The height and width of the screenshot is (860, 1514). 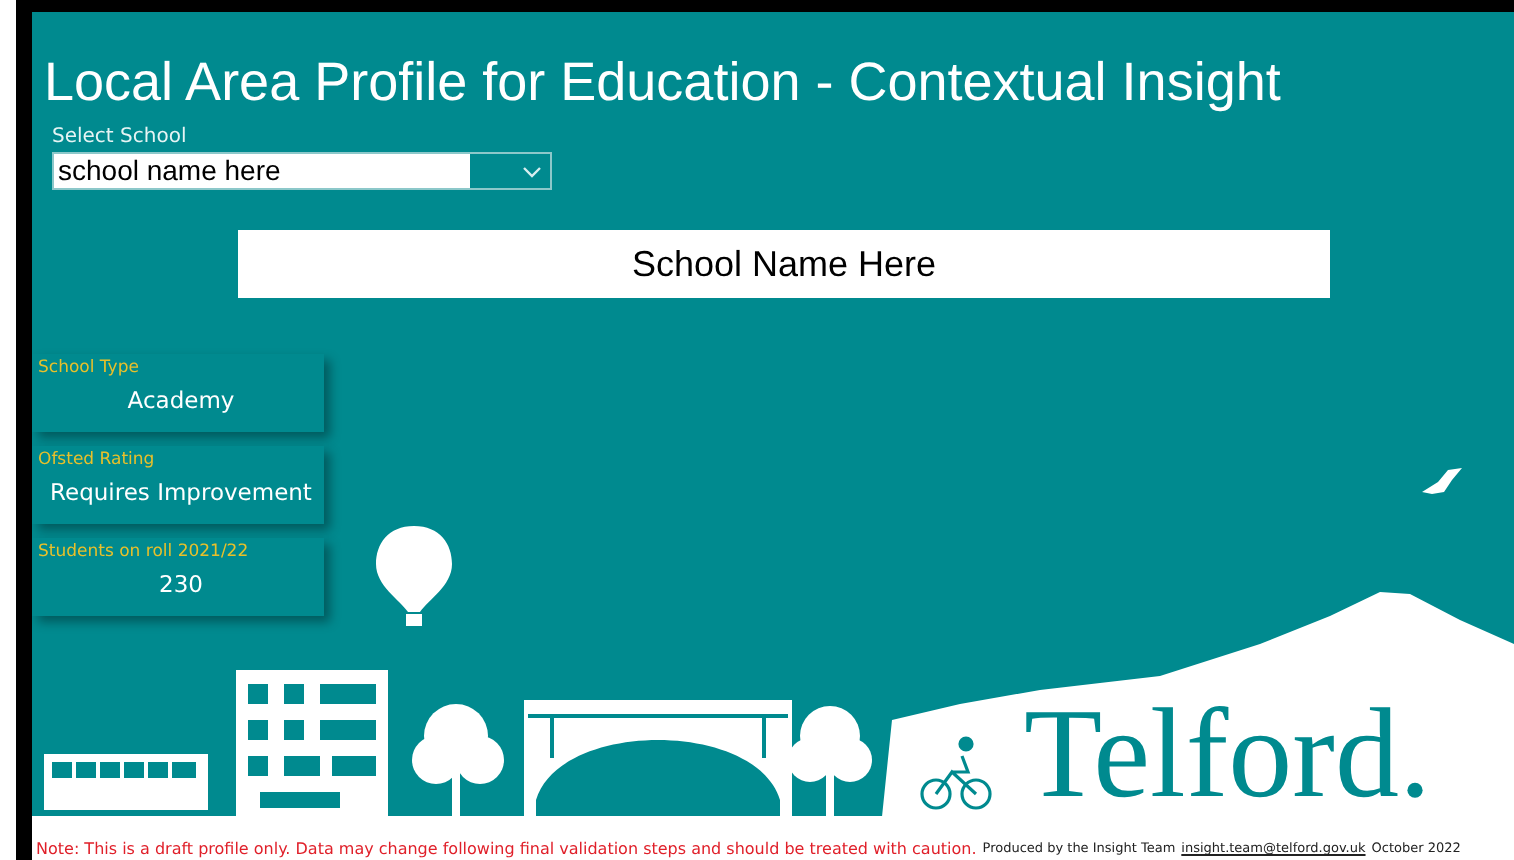 I want to click on building-icon, so click(x=312, y=743).